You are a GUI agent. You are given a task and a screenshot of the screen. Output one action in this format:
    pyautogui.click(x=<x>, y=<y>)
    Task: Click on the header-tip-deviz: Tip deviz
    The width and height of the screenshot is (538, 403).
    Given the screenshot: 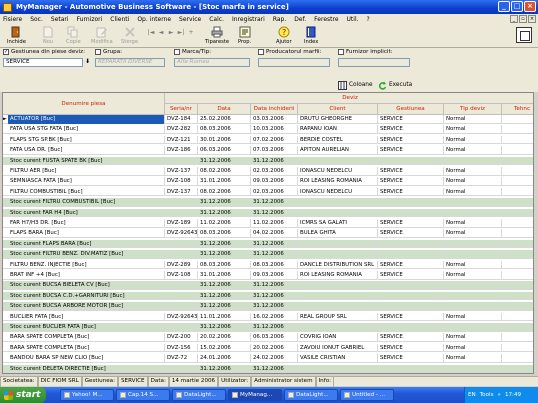 What is the action you would take?
    pyautogui.click(x=473, y=109)
    